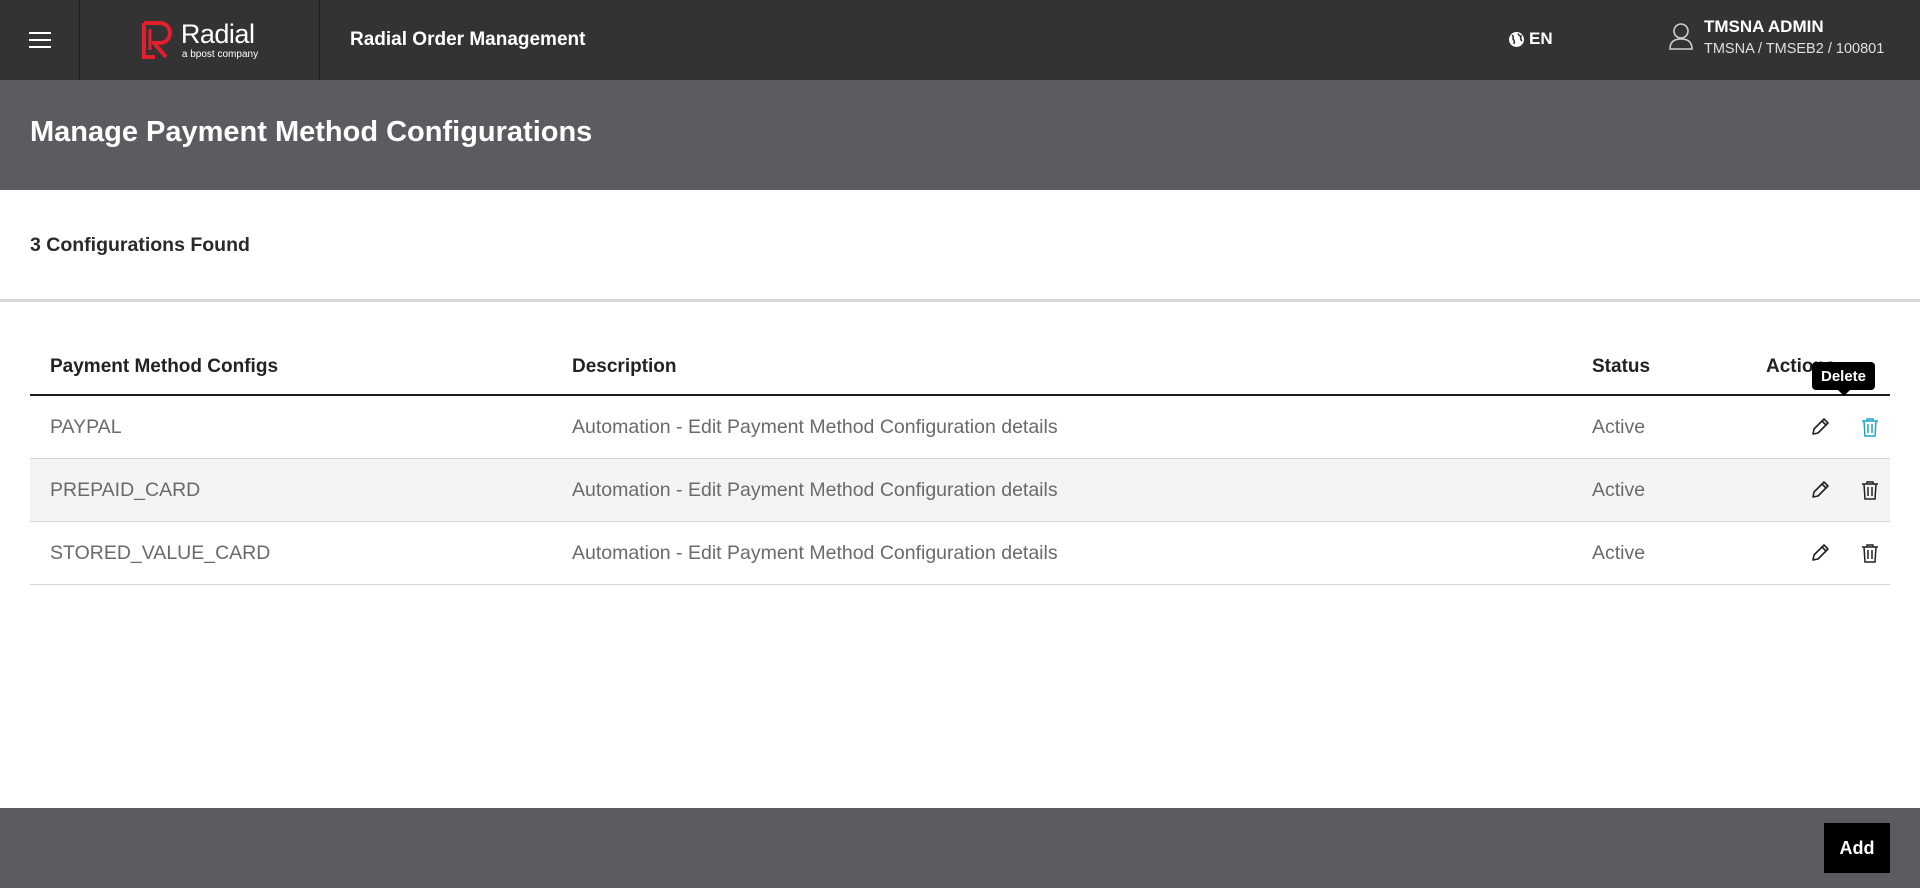 The height and width of the screenshot is (888, 1920). I want to click on language-selector: EN, so click(1530, 39).